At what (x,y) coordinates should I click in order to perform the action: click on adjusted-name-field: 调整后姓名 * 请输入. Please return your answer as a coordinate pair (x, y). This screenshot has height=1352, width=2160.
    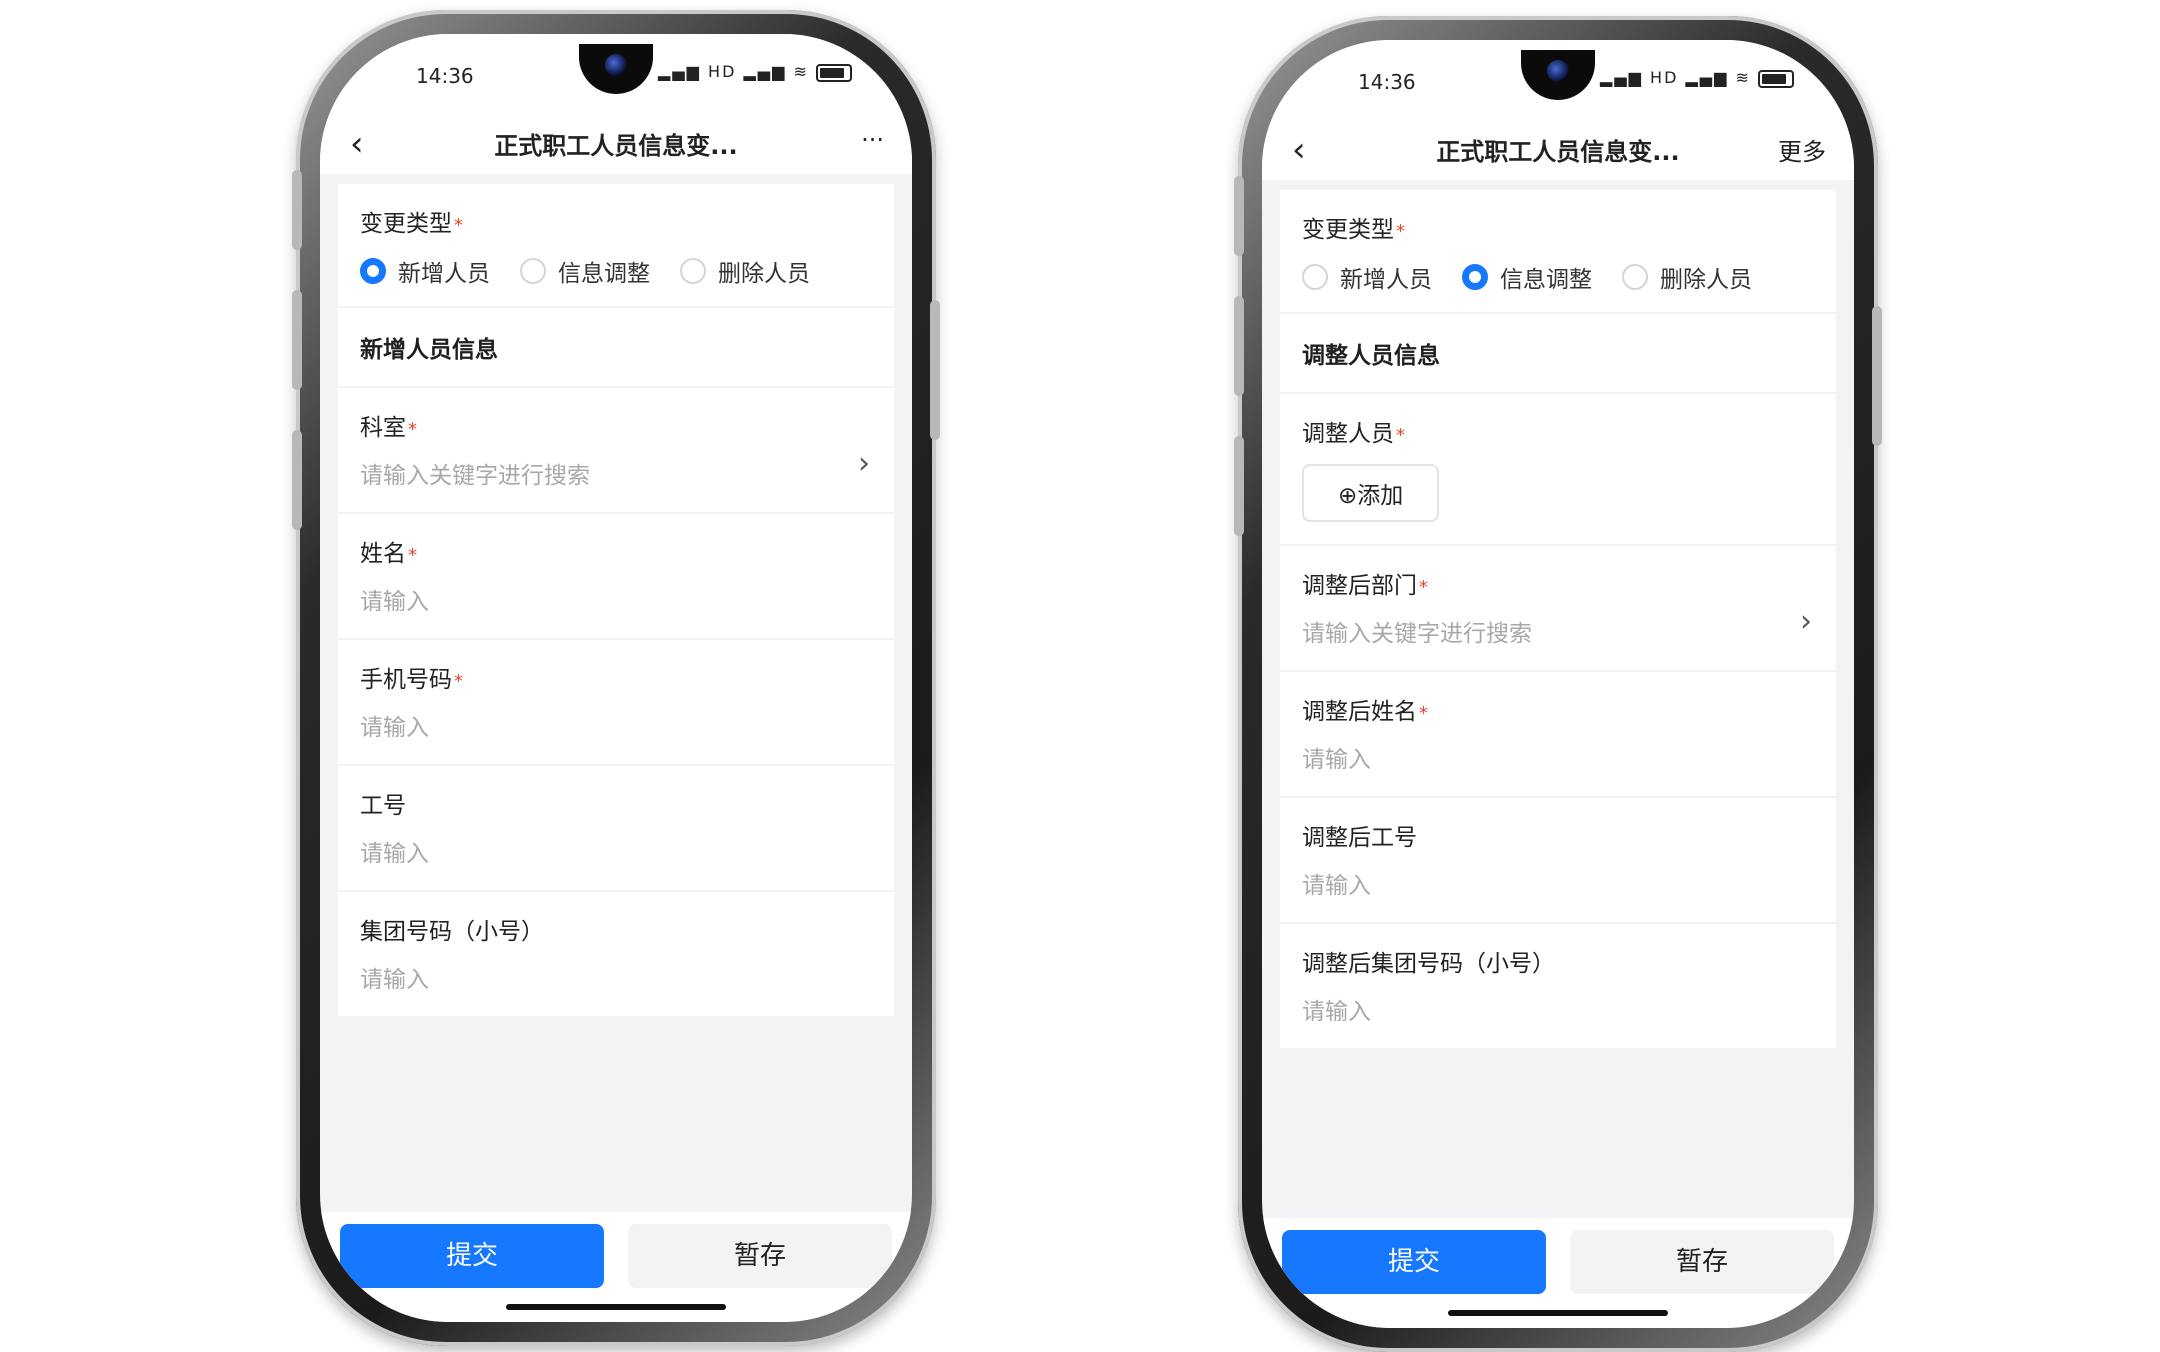
    Looking at the image, I should click on (1558, 735).